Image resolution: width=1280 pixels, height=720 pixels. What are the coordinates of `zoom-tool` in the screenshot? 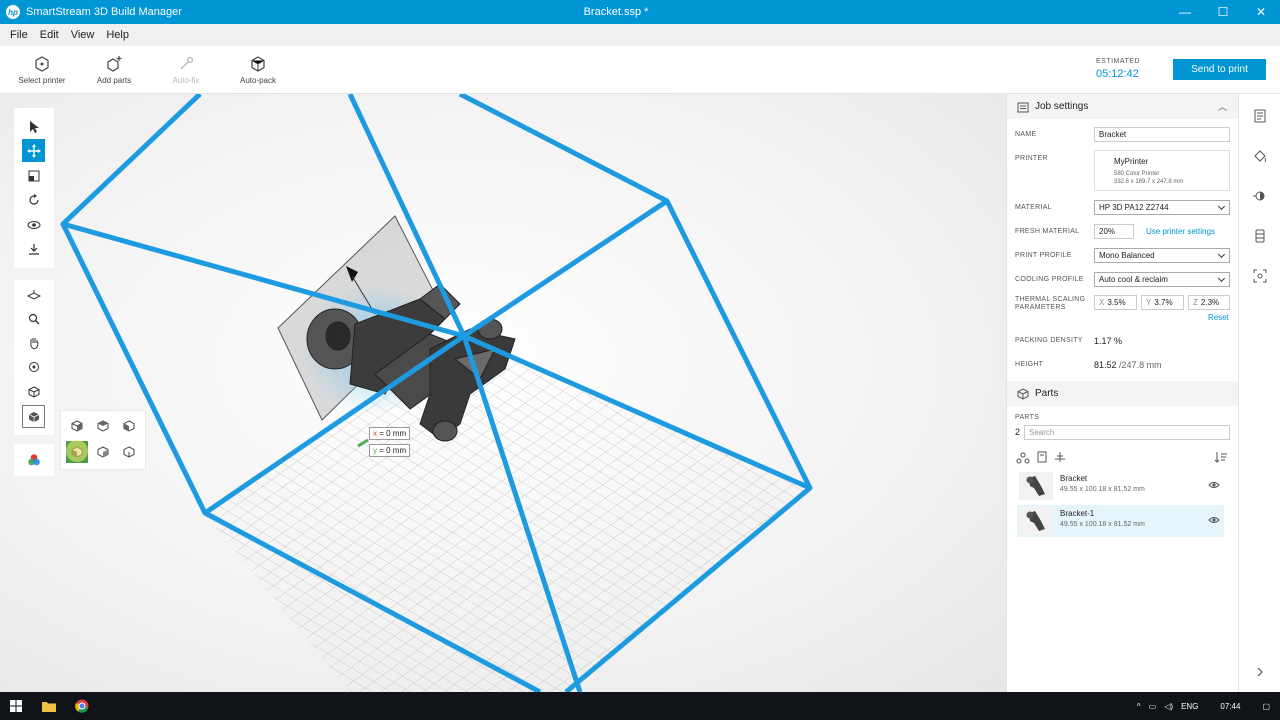 It's located at (33, 318).